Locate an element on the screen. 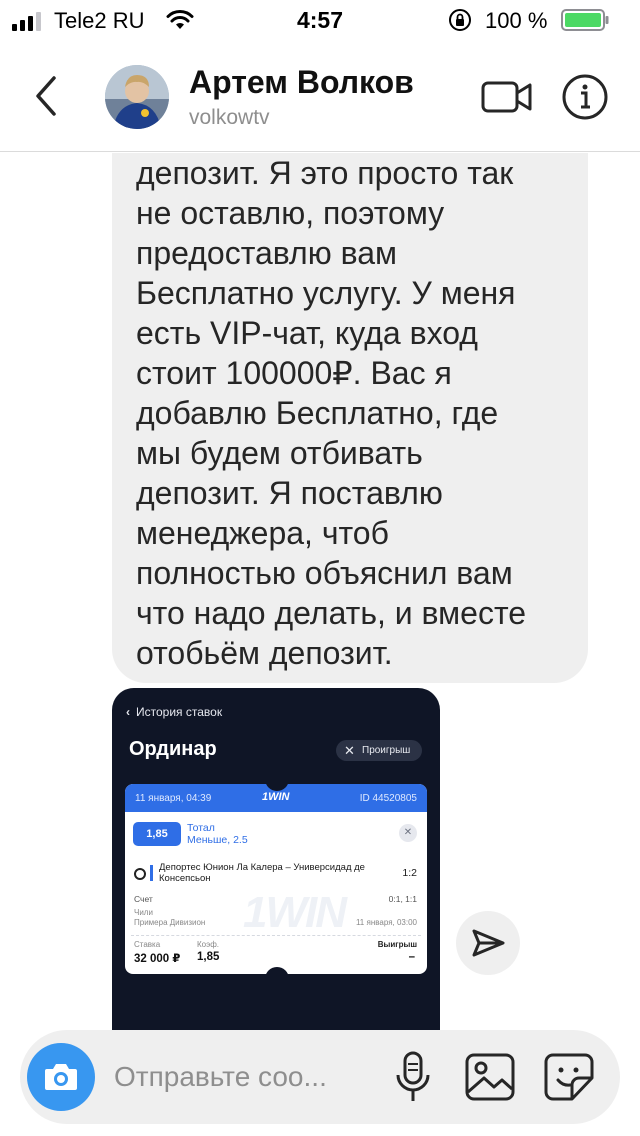 Image resolution: width=640 pixels, height=1136 pixels. contact-username: volkowtv is located at coordinates (229, 118).